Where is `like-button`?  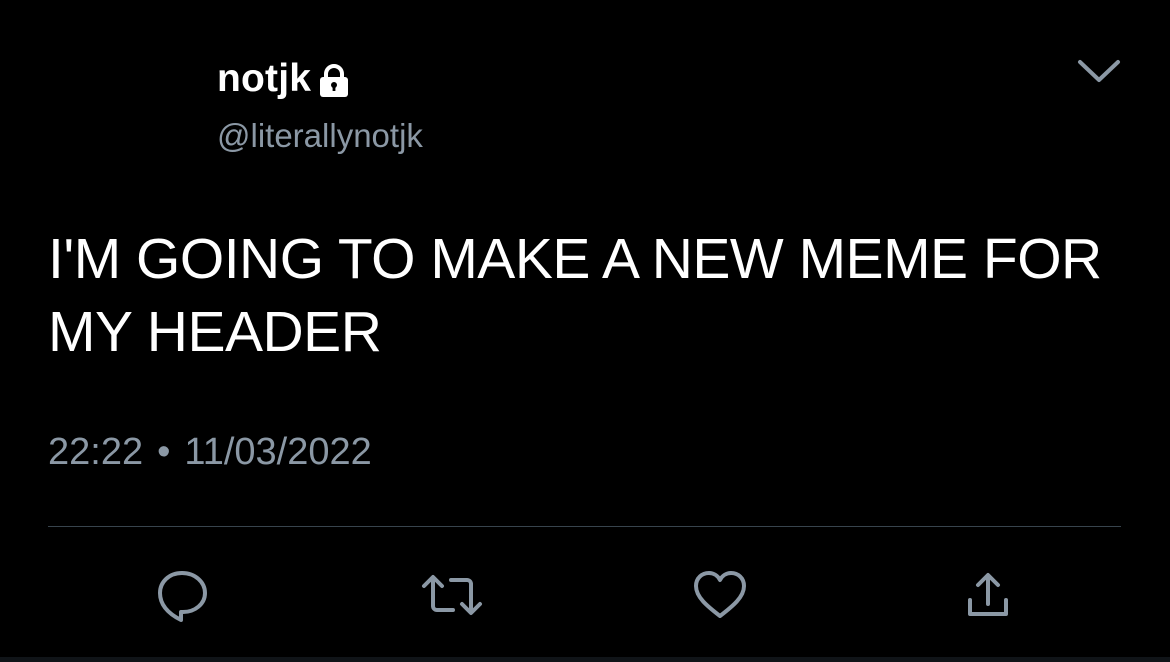
like-button is located at coordinates (720, 595).